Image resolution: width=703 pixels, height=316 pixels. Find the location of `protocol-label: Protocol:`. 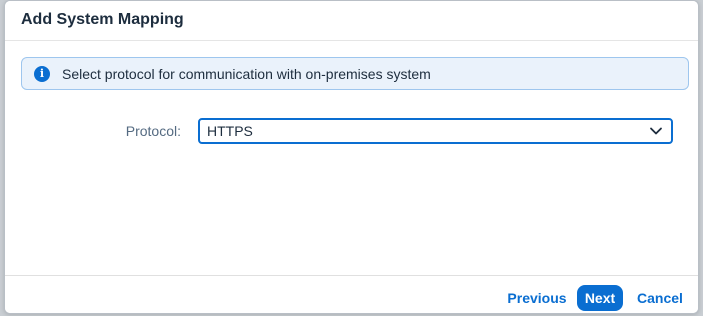

protocol-label: Protocol: is located at coordinates (153, 131).